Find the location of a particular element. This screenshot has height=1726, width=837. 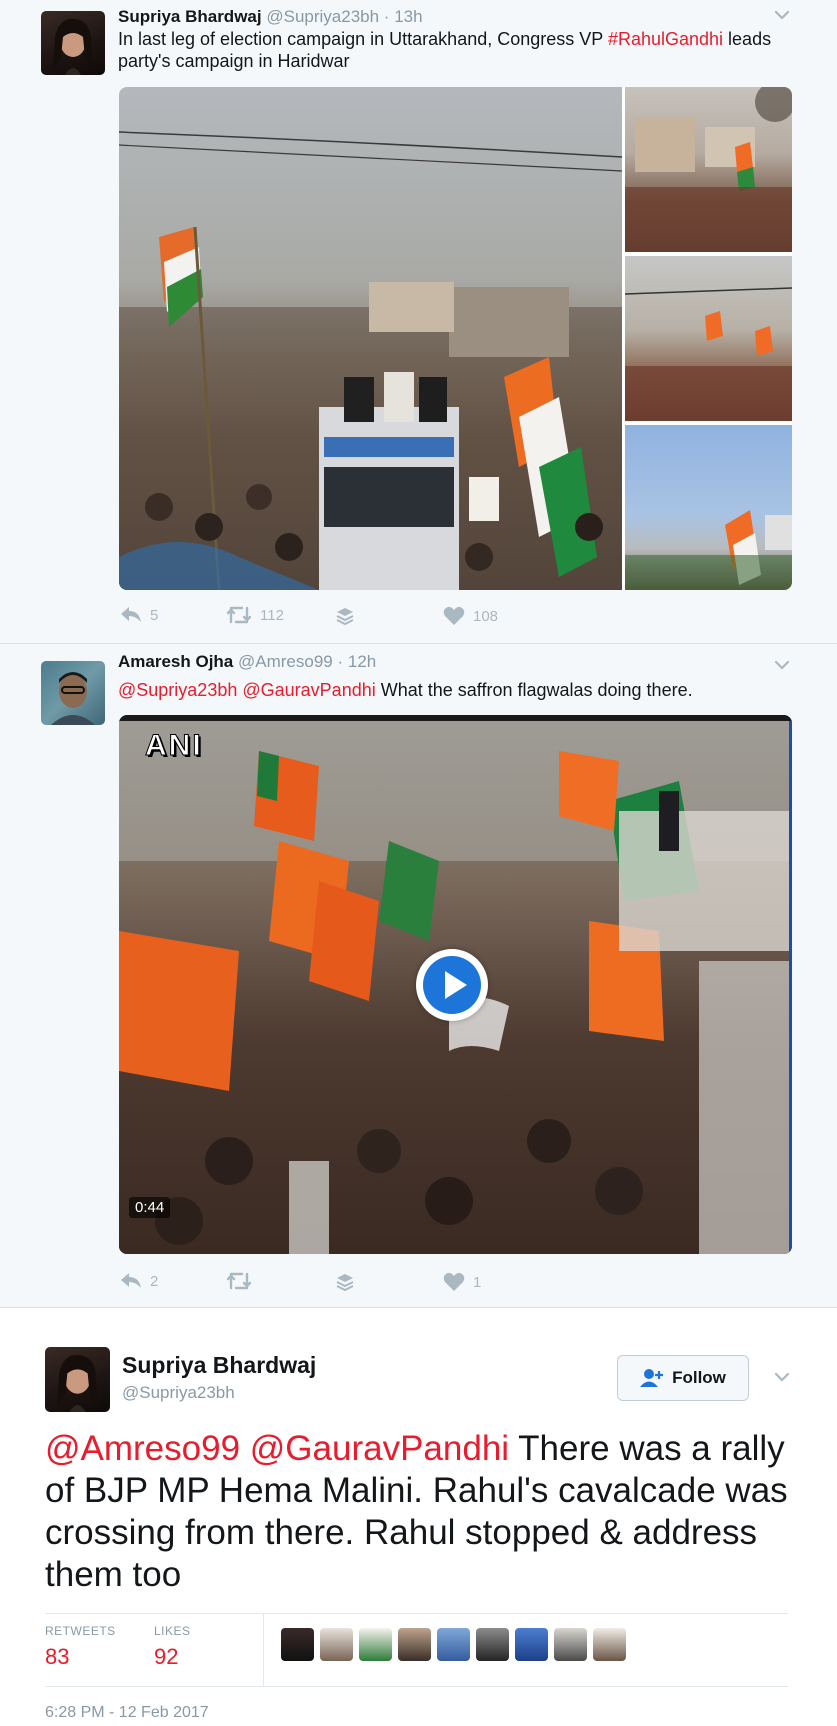

retweets-label: RETWEETS is located at coordinates (80, 1631).